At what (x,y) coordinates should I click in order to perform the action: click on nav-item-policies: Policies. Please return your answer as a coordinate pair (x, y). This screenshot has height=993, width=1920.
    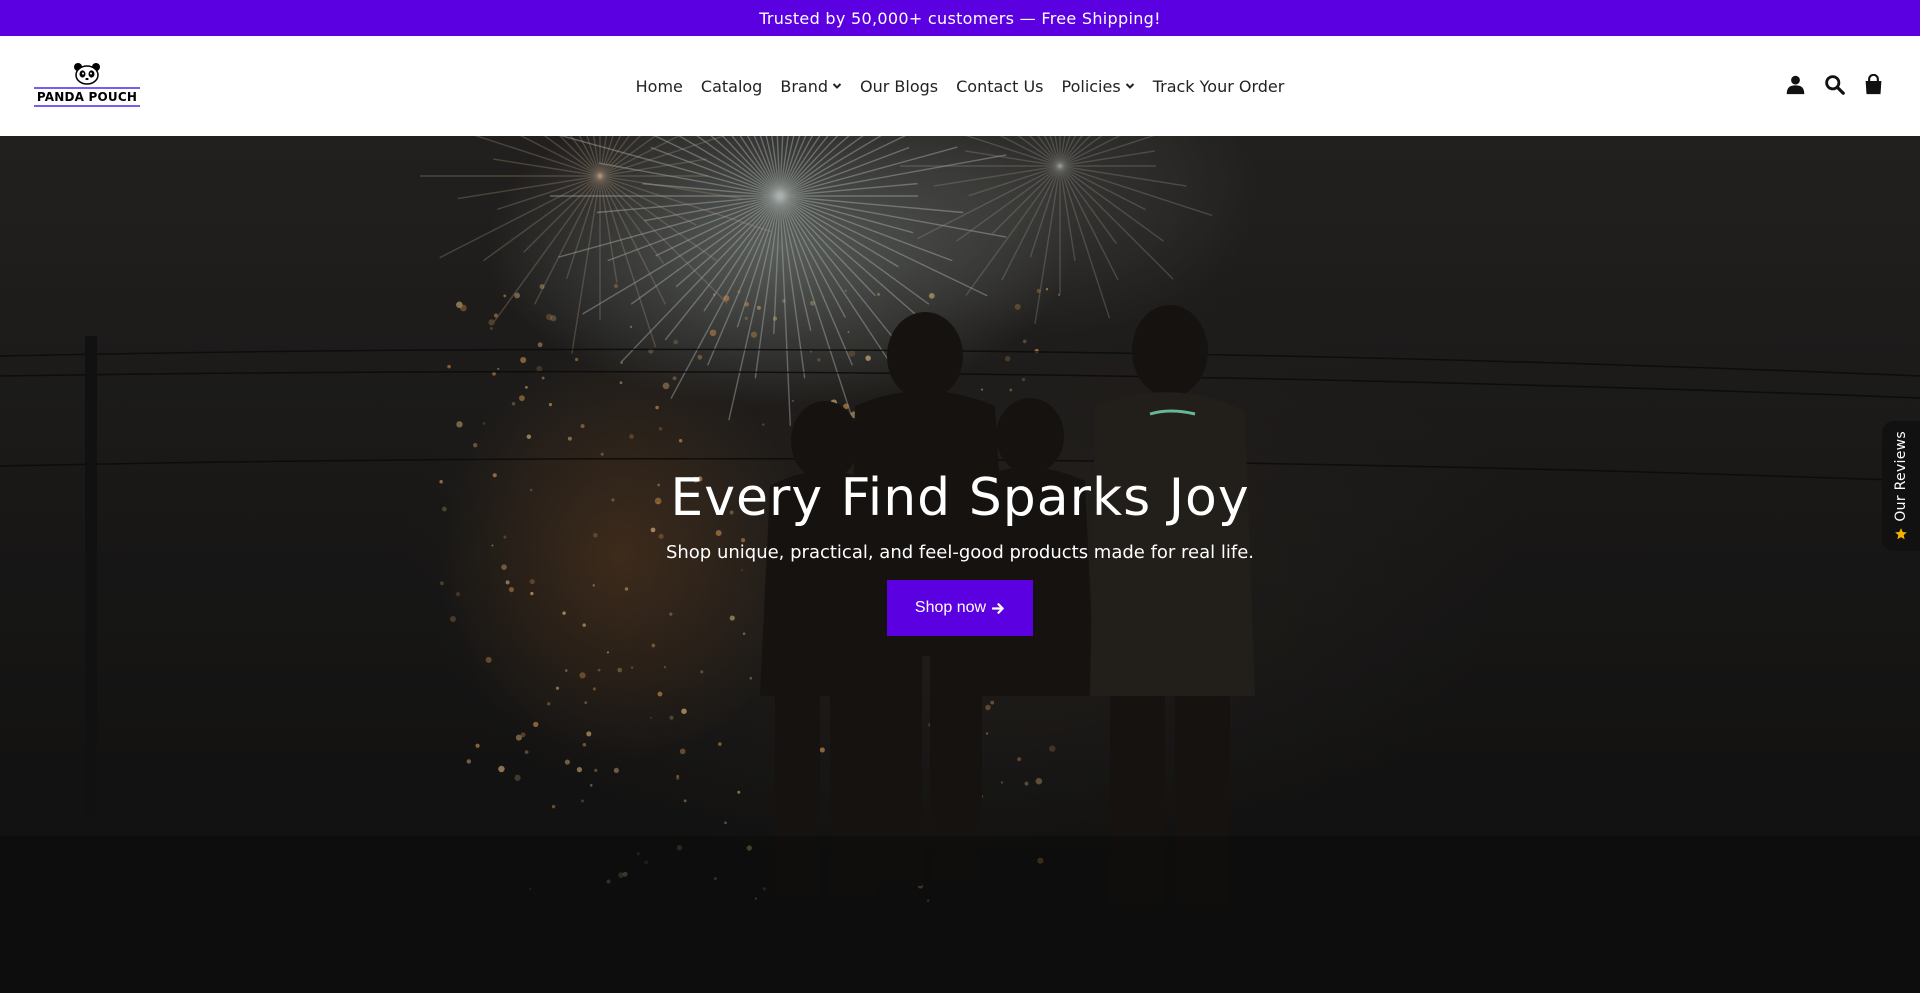
    Looking at the image, I should click on (1098, 86).